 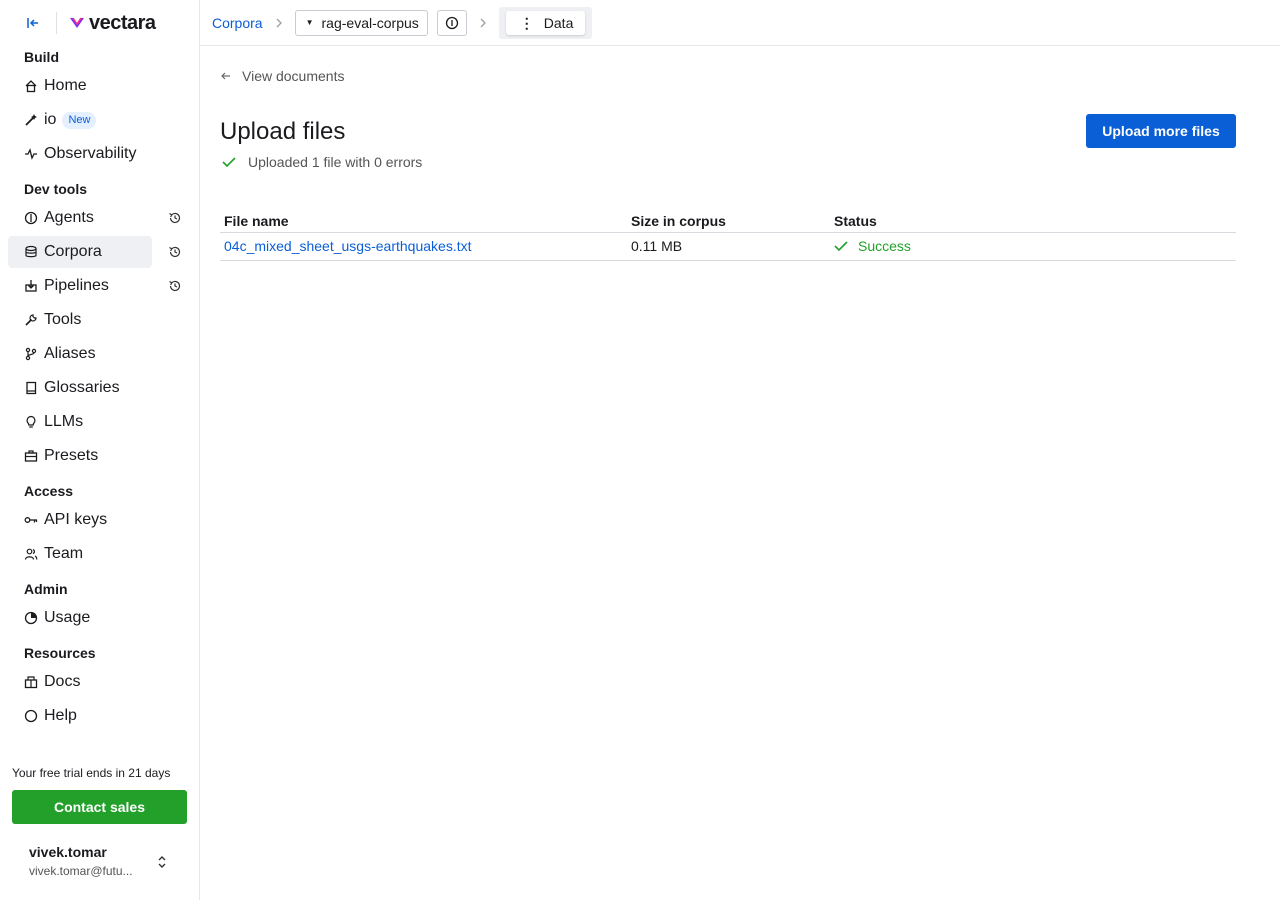 I want to click on sidebar-item-label: Help, so click(x=60, y=715).